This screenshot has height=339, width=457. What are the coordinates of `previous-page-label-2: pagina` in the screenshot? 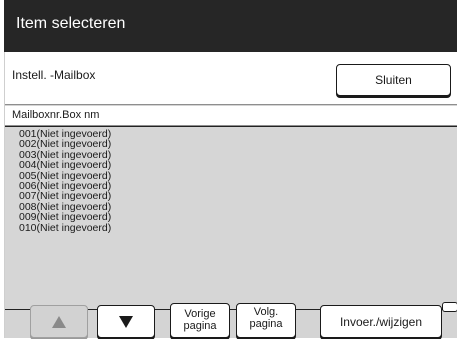 It's located at (200, 326).